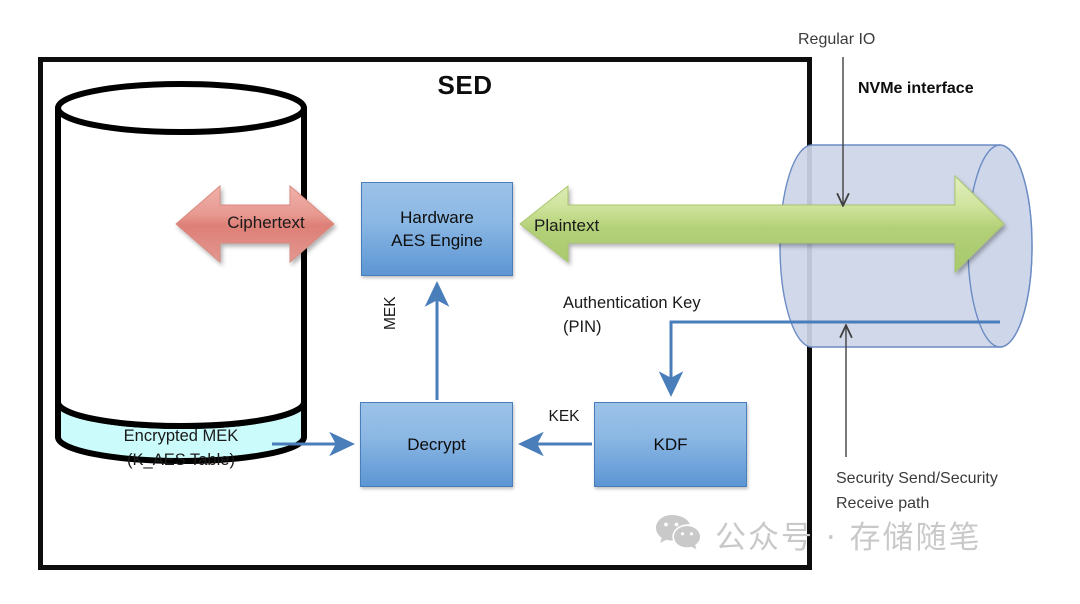  Describe the element at coordinates (181, 436) in the screenshot. I see `encrypted-mek-line1: Encrypted MEK` at that location.